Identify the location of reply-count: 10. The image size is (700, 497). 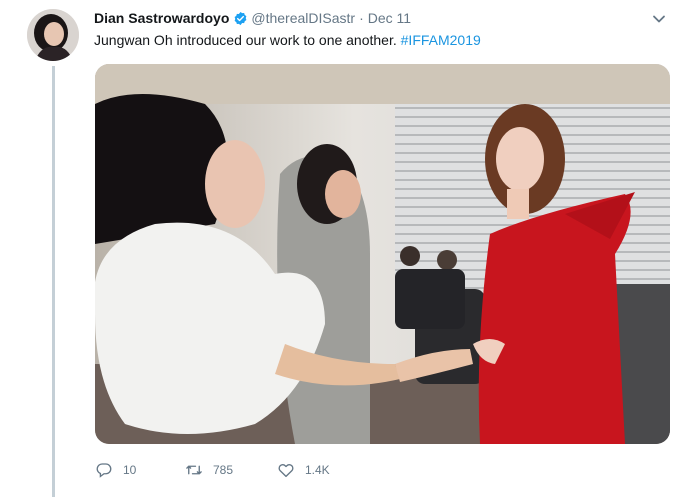
(130, 470).